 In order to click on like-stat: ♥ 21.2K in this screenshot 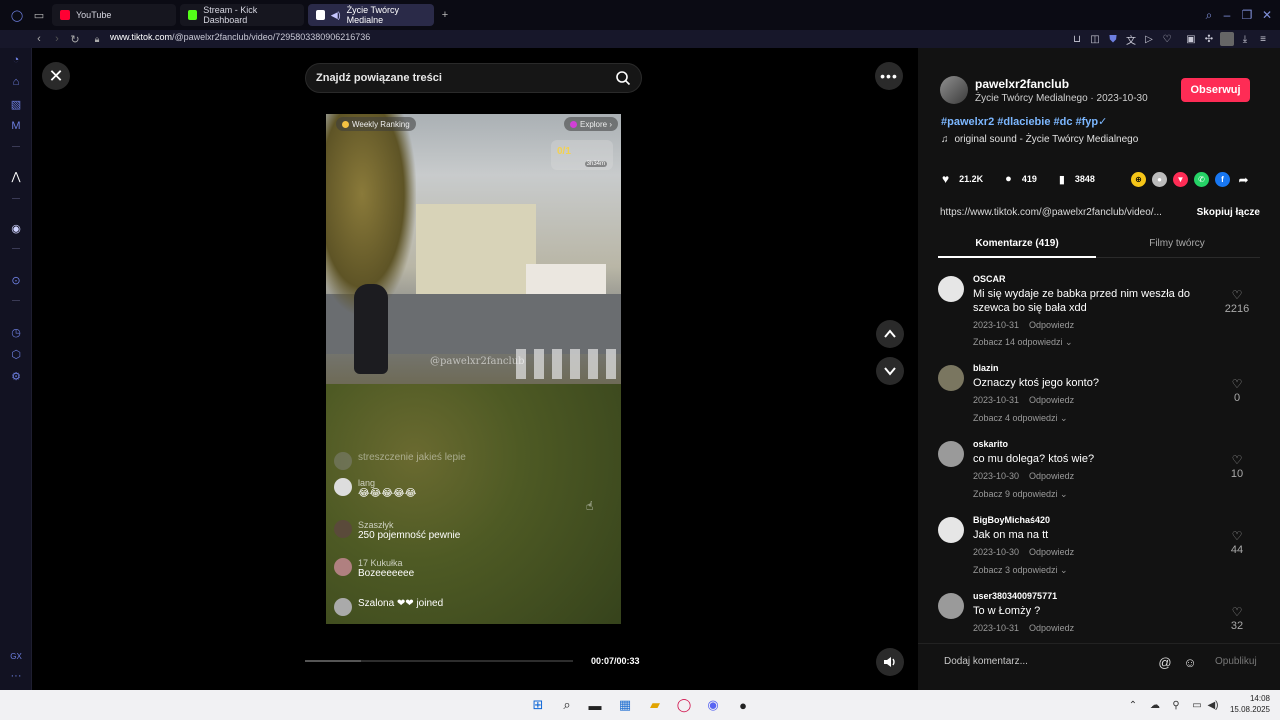, I will do `click(962, 179)`.